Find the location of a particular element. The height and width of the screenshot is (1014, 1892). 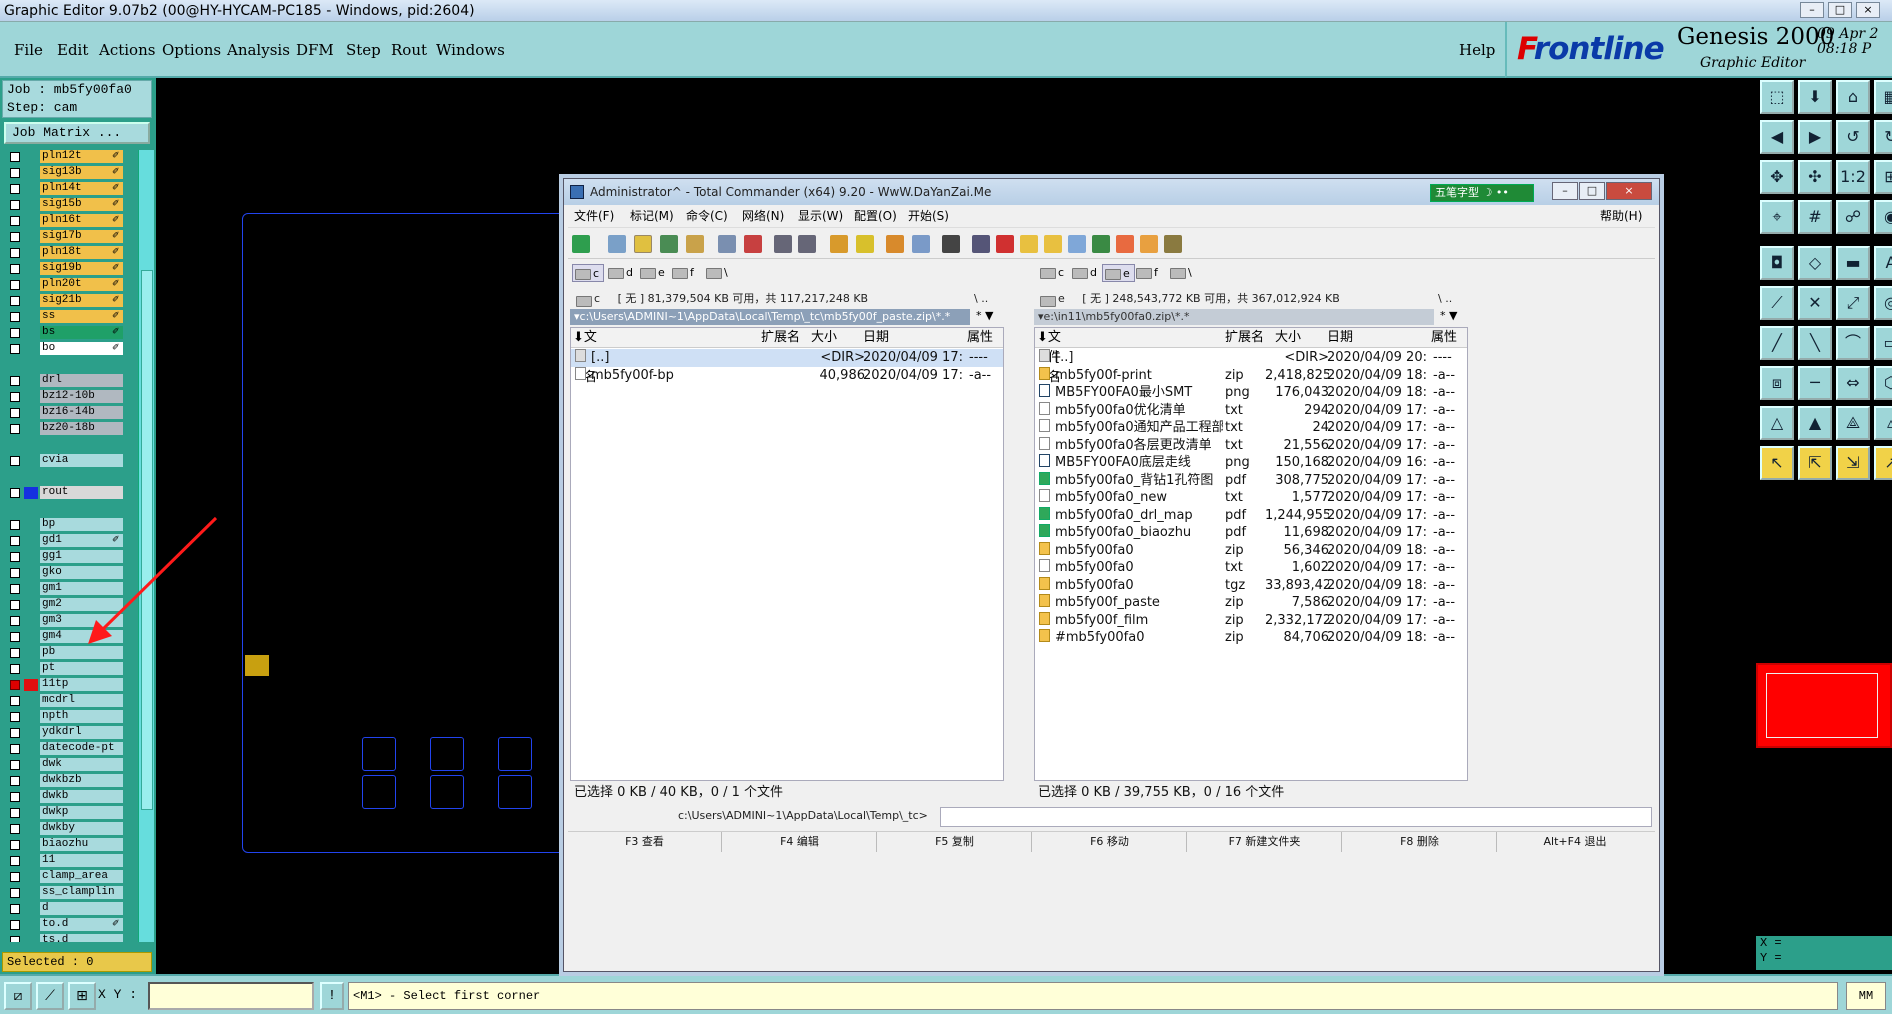

layer-name: ts.d is located at coordinates (81, 938).